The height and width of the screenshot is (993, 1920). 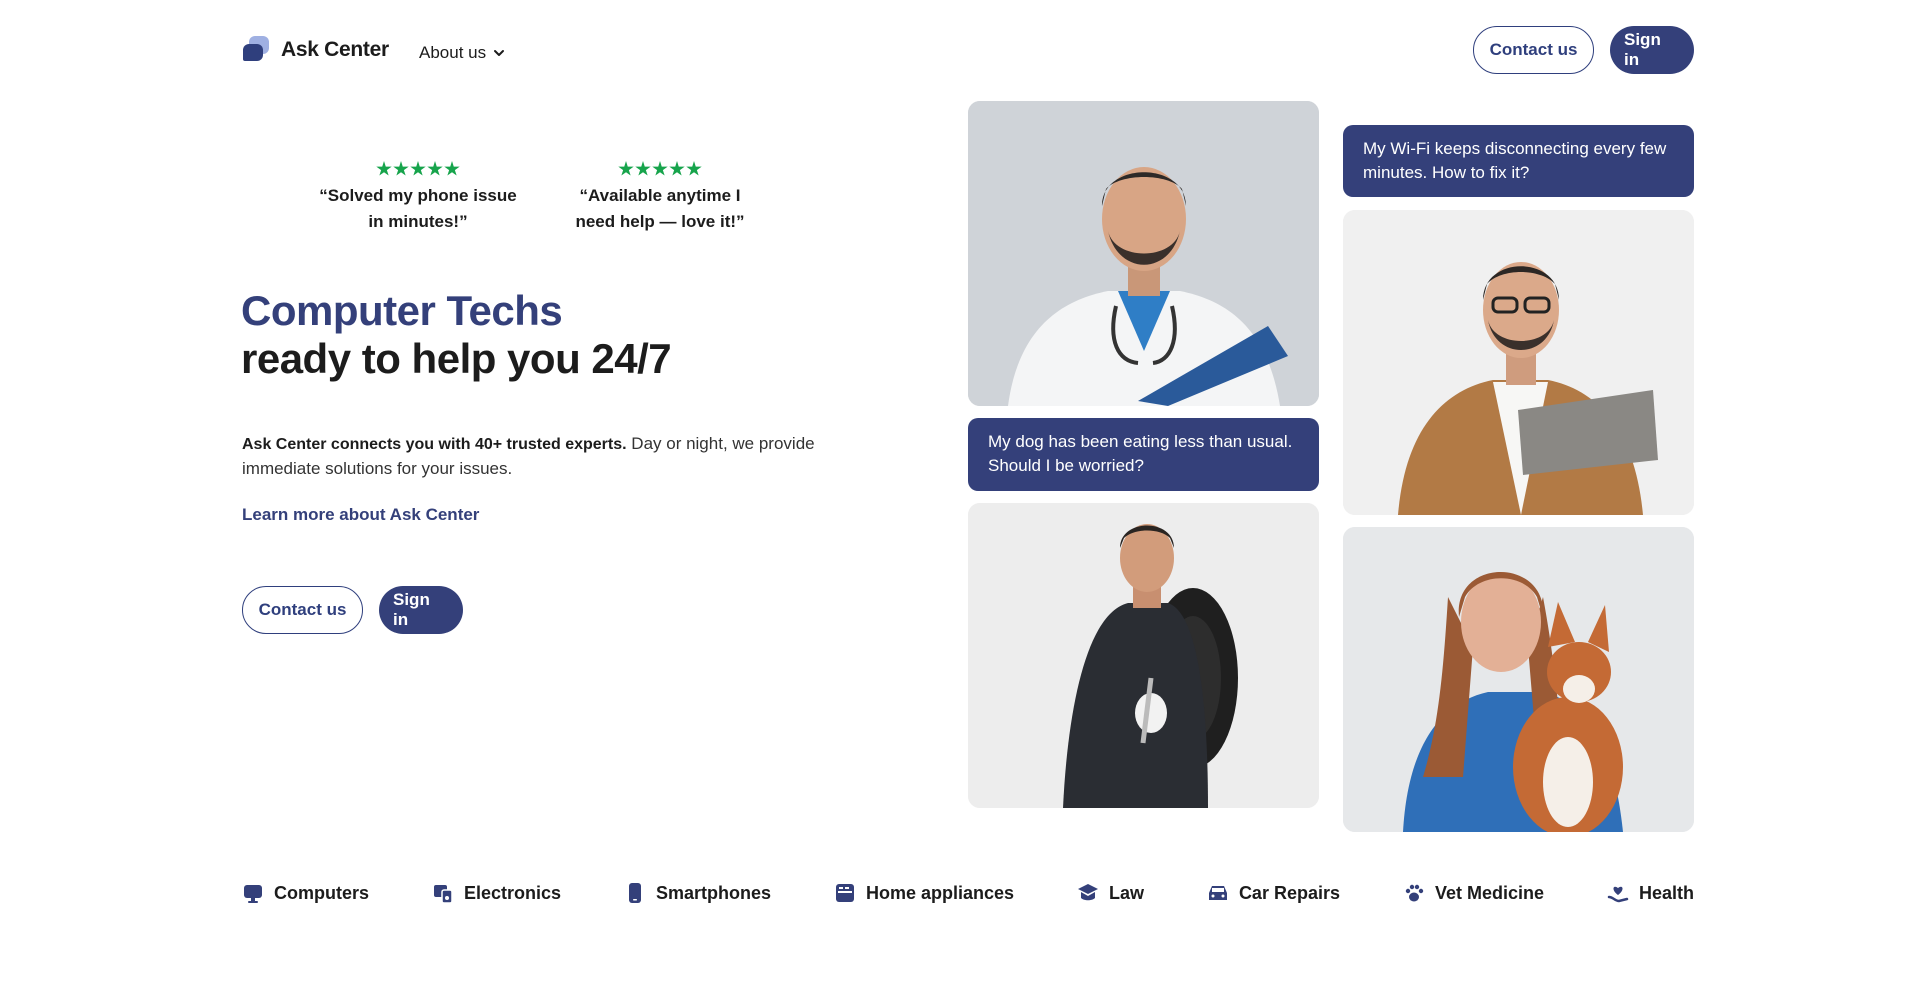 I want to click on hero-title: ready to help you 24/7, so click(x=456, y=358).